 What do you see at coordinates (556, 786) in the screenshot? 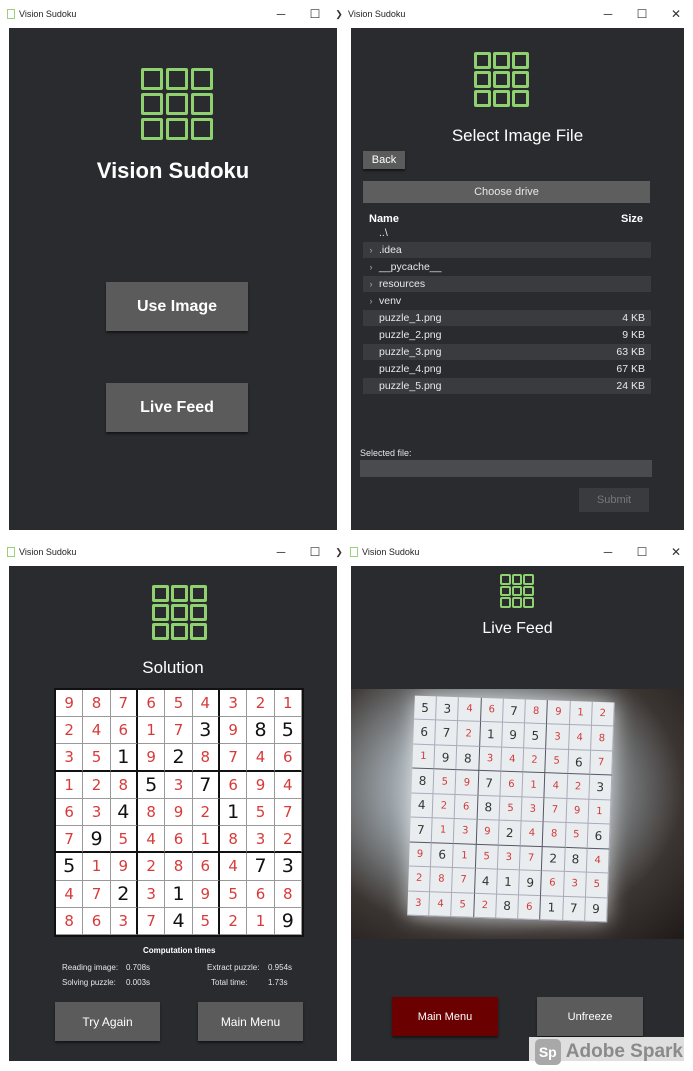
I see `feed-cell: 4` at bounding box center [556, 786].